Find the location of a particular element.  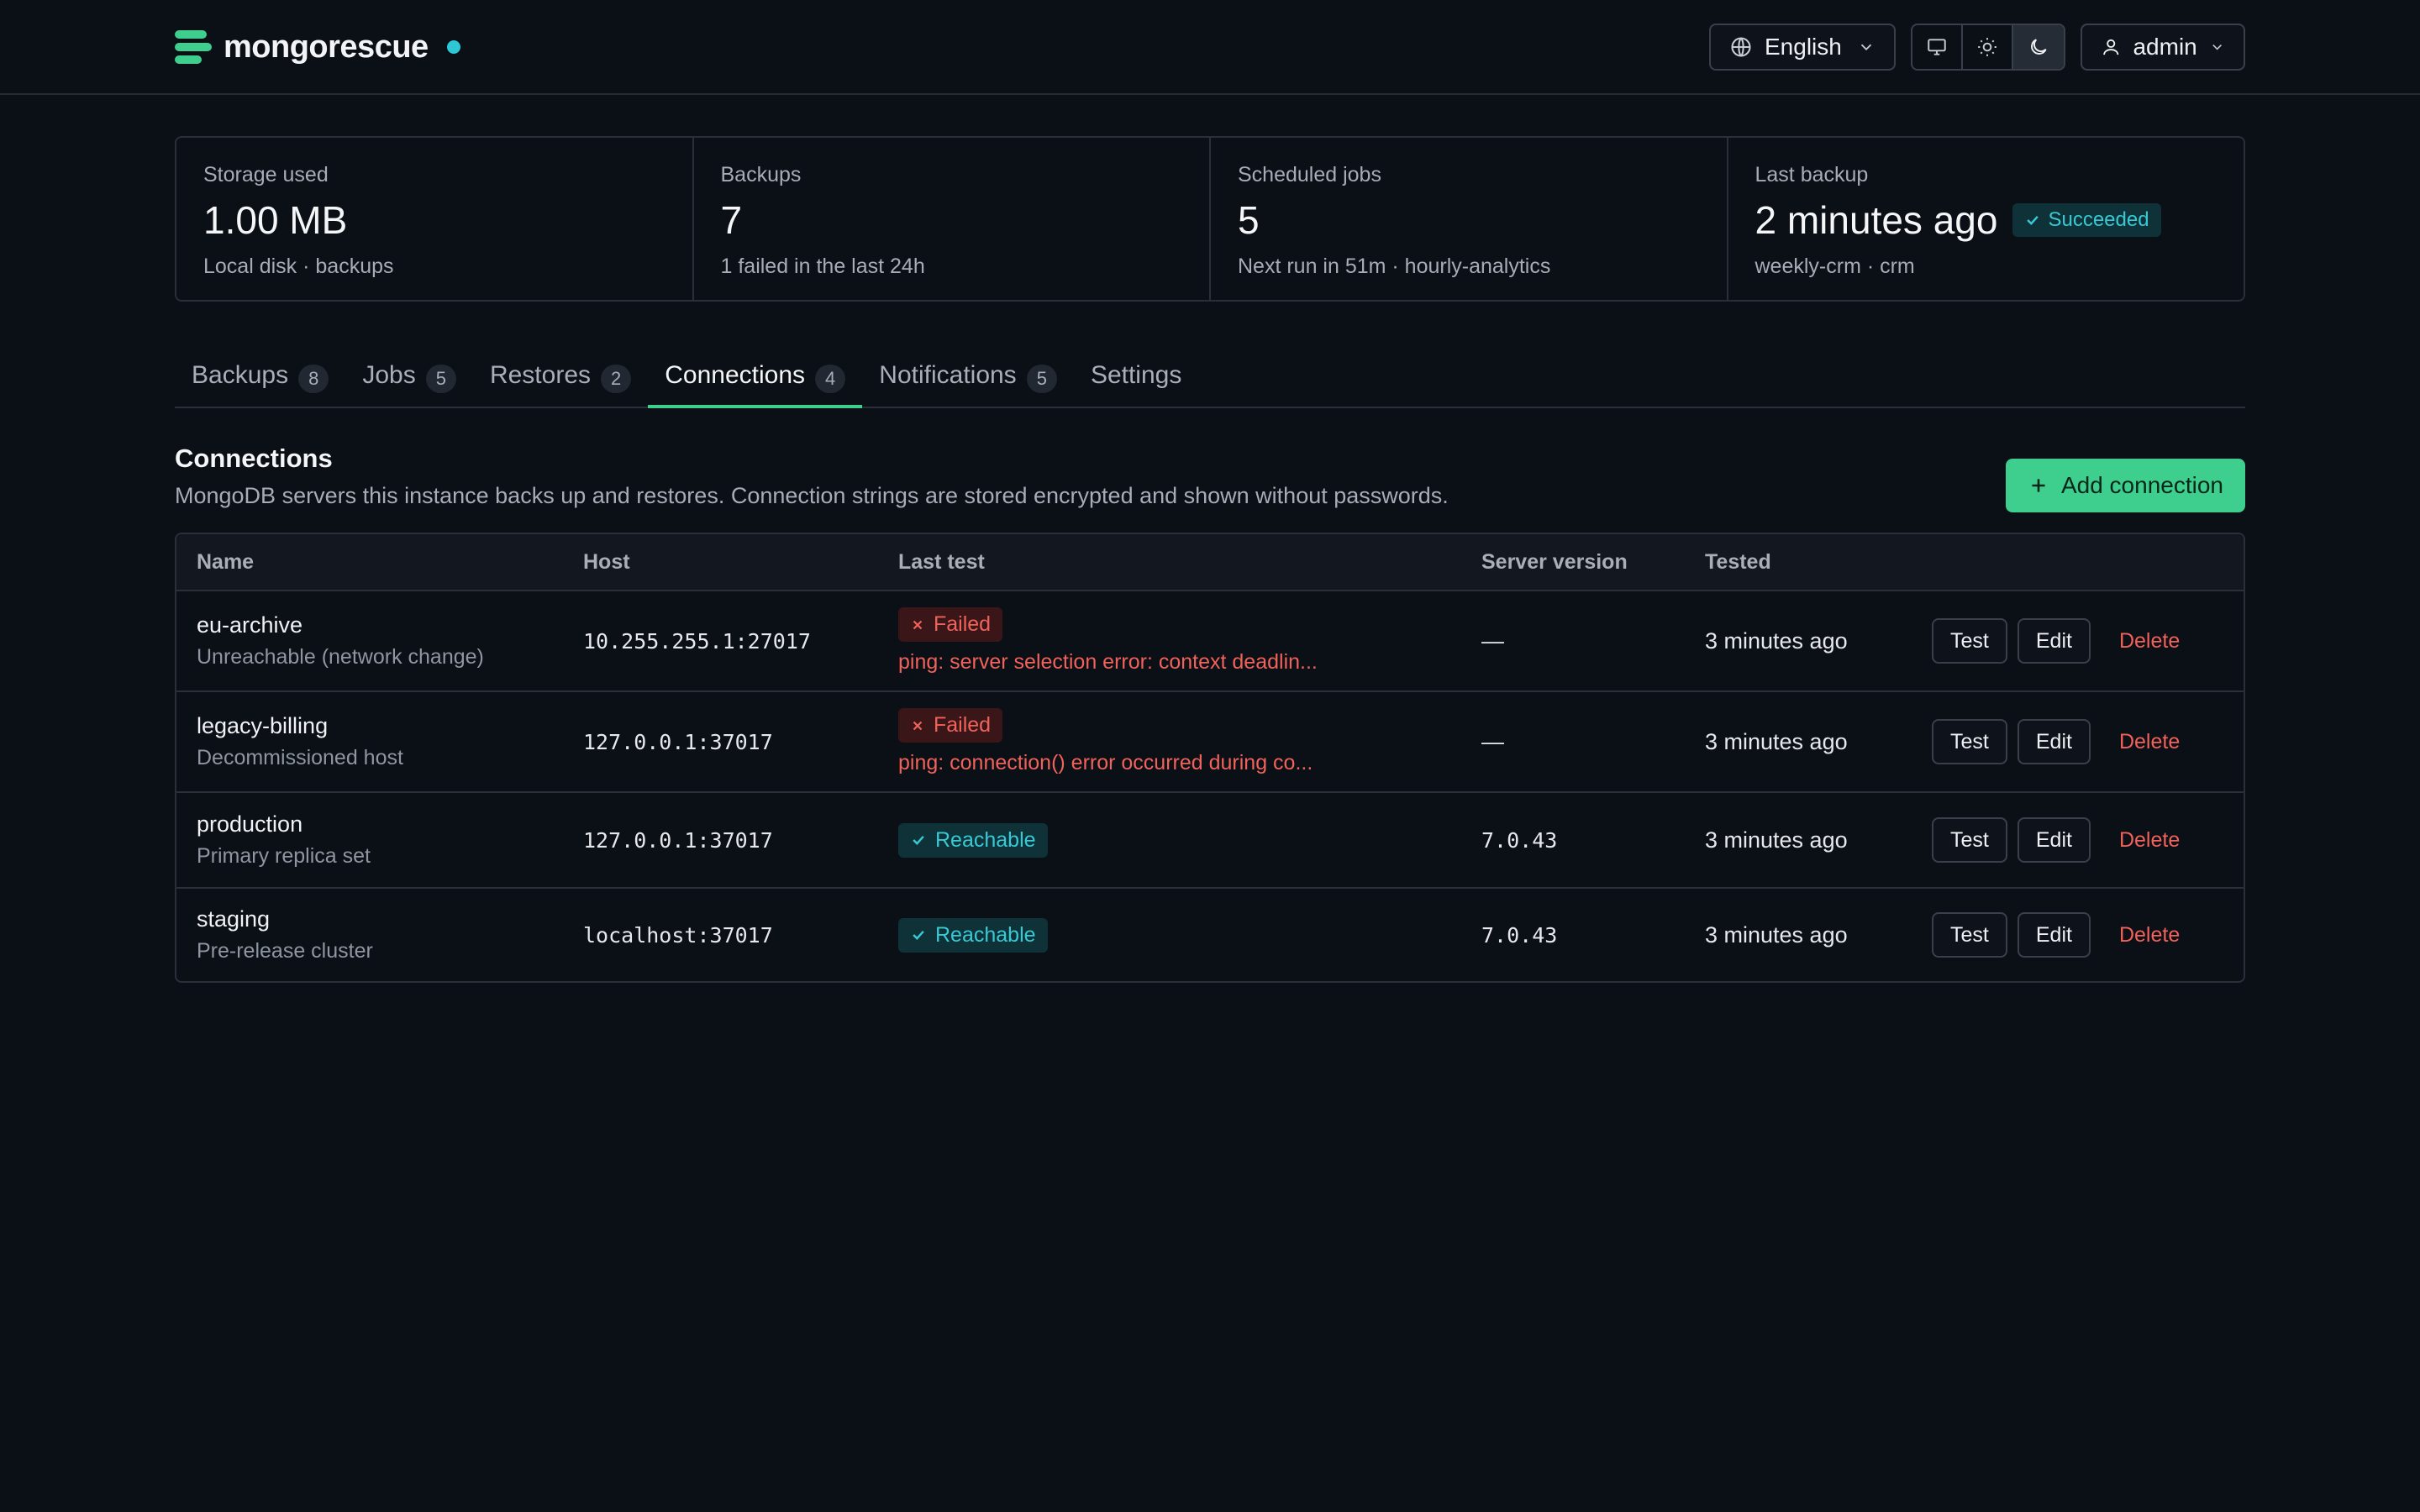

tab-jobs: Jobs 5 is located at coordinates (409, 379).